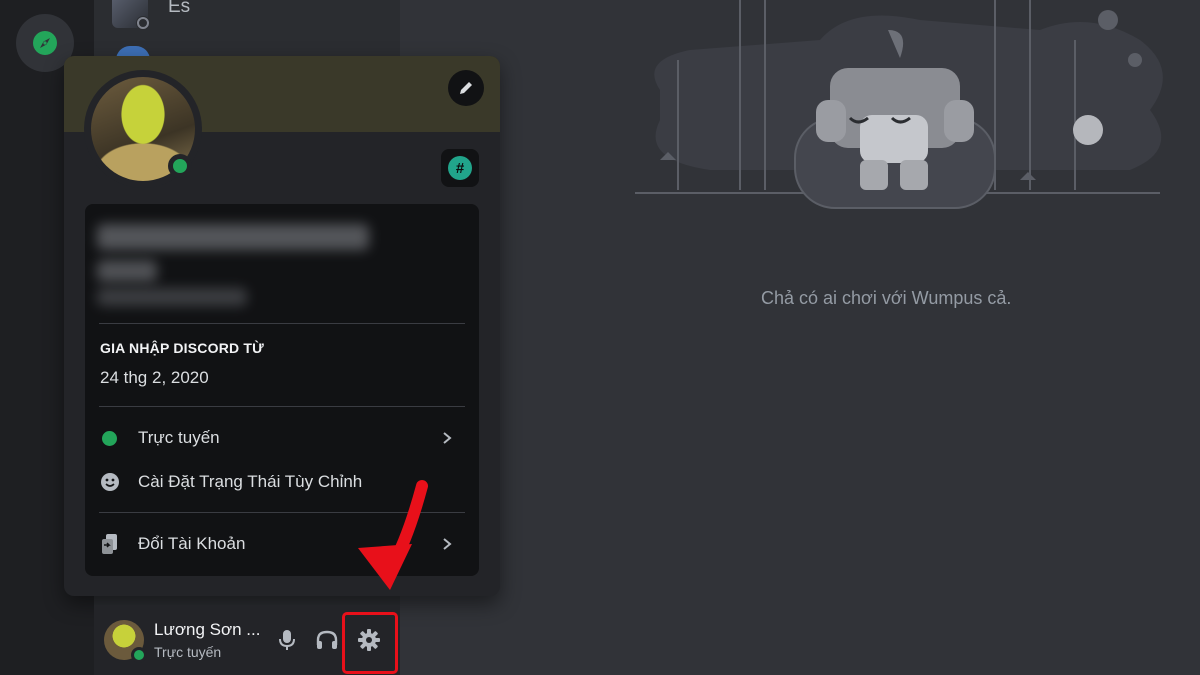  I want to click on menu-item-label: Cài Đặt Trạng Thái Tùy Chỉnh, so click(250, 481).